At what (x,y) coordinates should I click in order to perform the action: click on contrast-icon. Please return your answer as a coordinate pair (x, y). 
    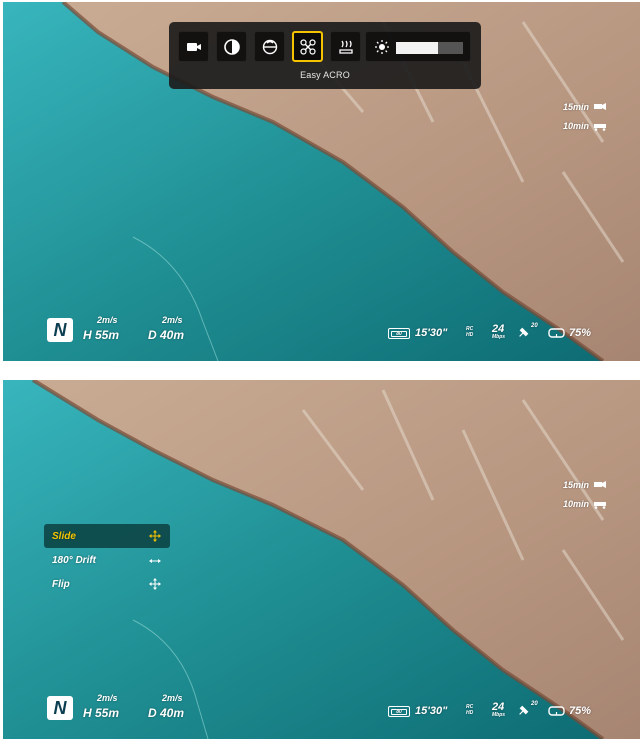
    Looking at the image, I should click on (231, 46).